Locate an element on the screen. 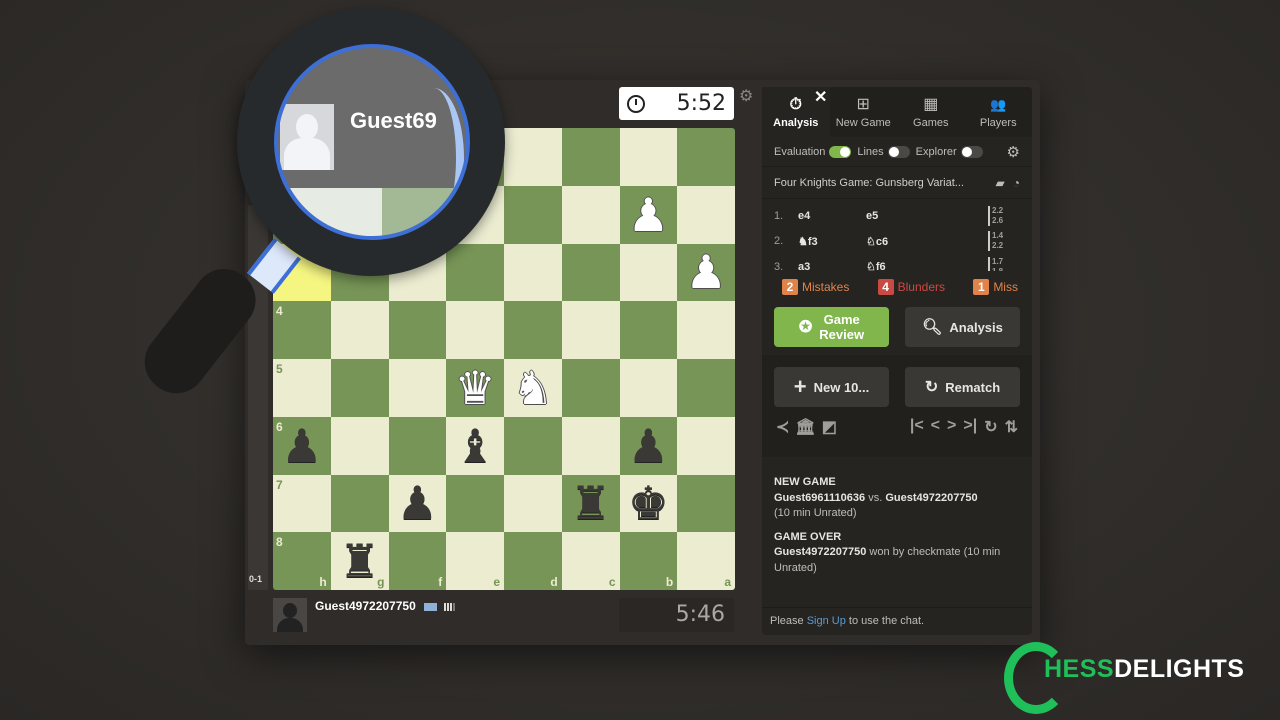 This screenshot has width=1280, height=720. square-h4: 4 is located at coordinates (302, 330).